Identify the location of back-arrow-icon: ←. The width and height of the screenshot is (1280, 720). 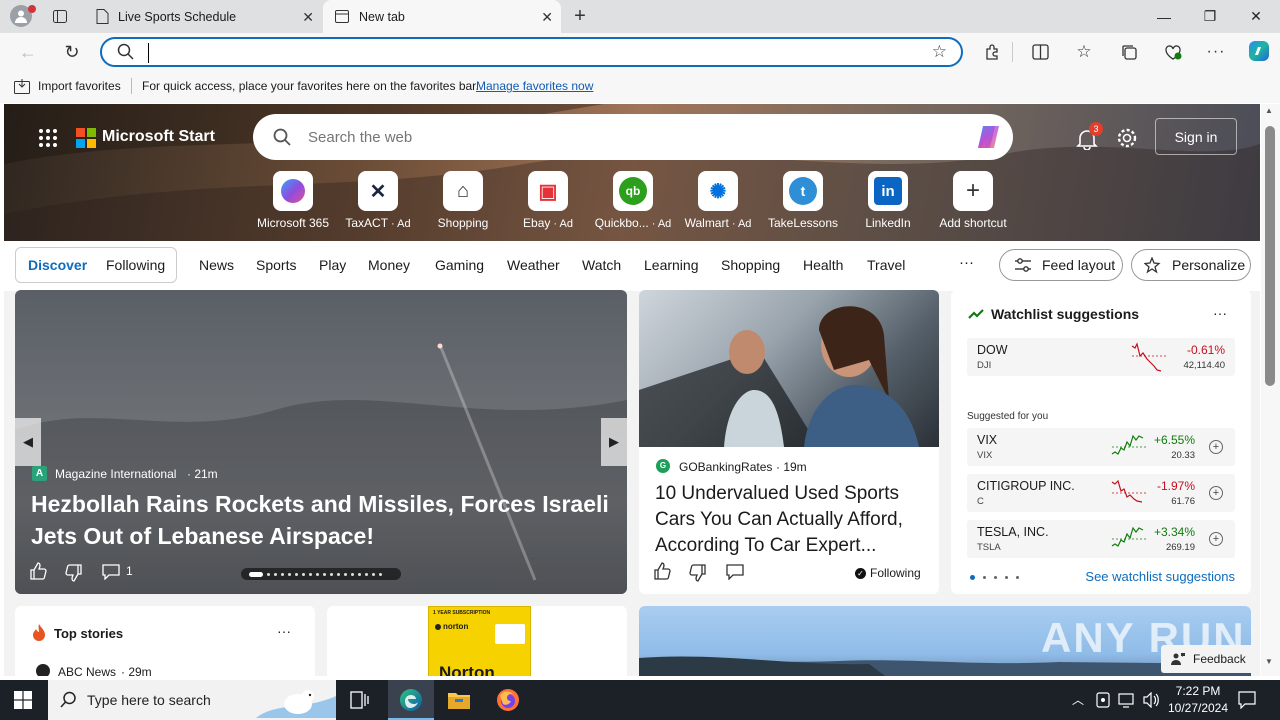
(28, 52).